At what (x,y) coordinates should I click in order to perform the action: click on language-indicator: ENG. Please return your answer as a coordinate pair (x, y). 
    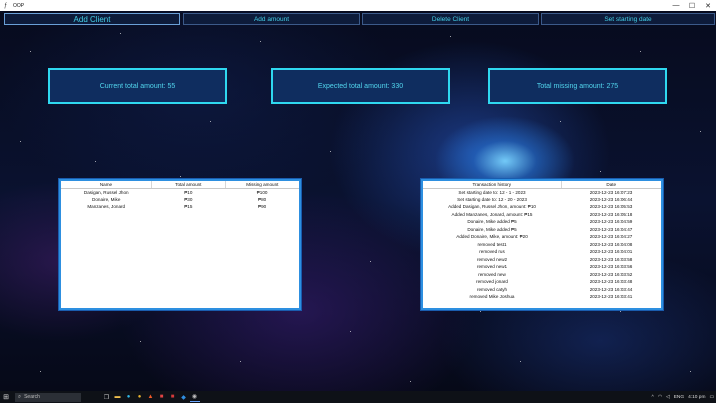
    Looking at the image, I should click on (679, 397).